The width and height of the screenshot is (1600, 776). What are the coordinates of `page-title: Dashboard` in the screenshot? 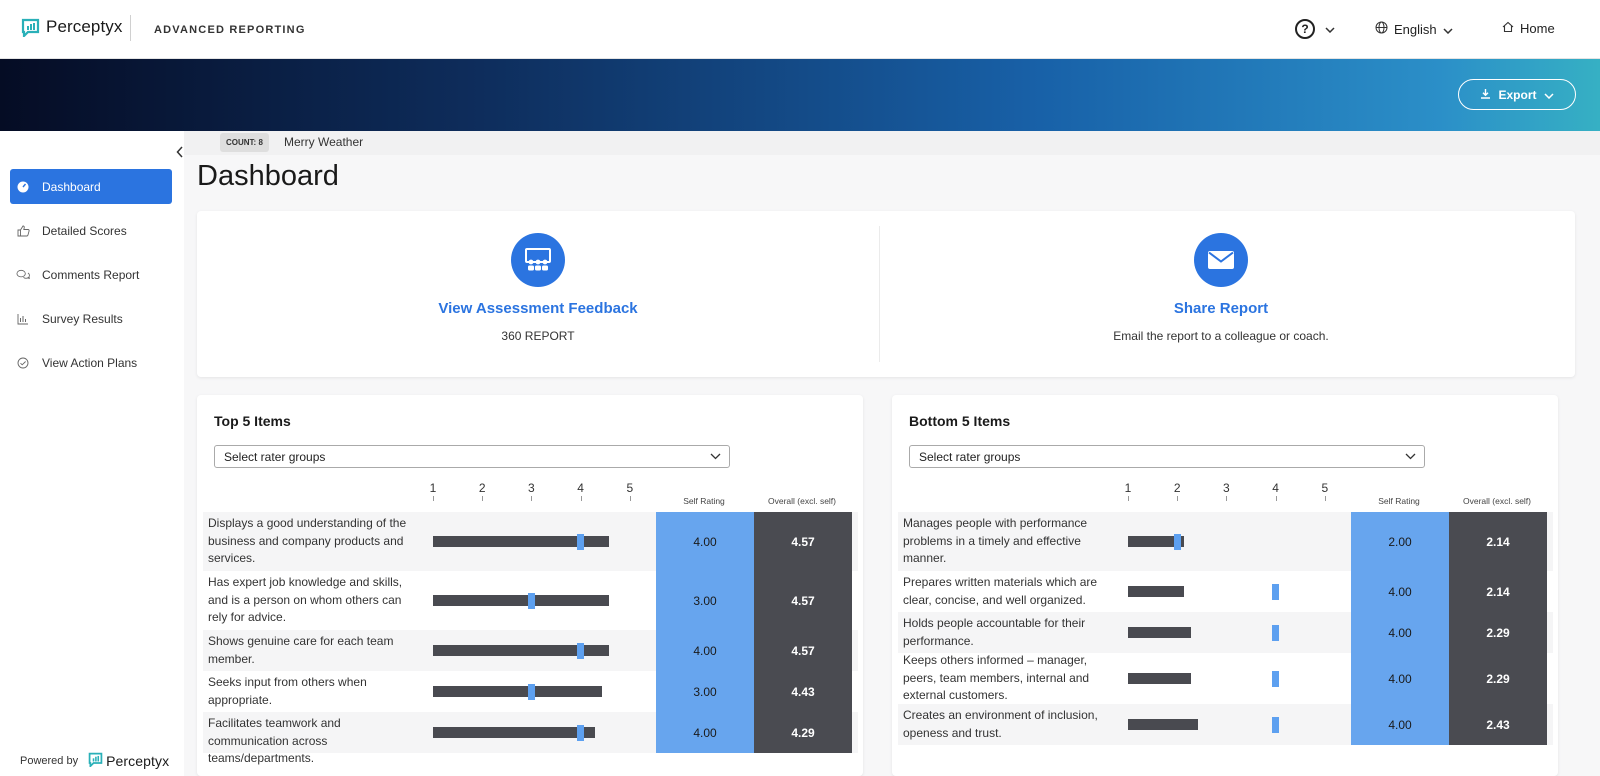 It's located at (268, 176).